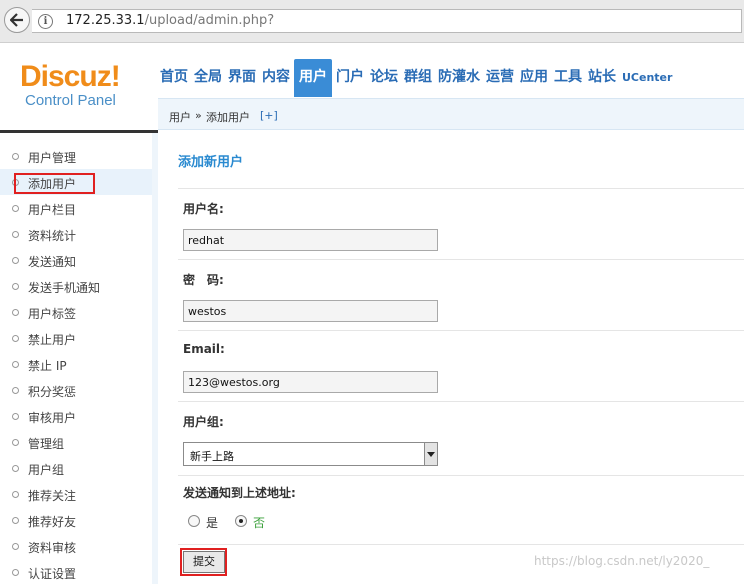 This screenshot has height=585, width=744. I want to click on info-icon: i, so click(45, 21).